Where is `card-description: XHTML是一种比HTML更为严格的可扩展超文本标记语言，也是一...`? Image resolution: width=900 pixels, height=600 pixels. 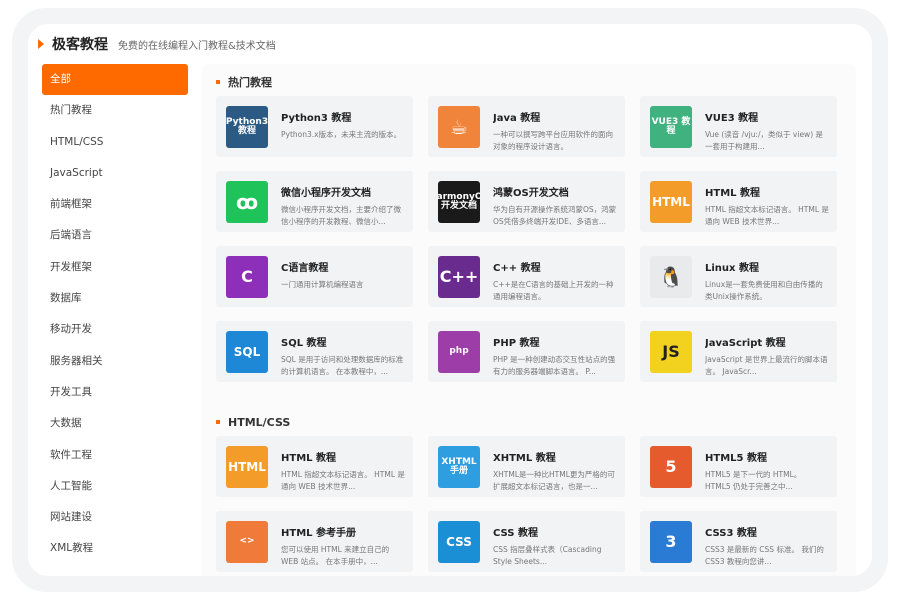 card-description: XHTML是一种比HTML更为严格的可扩展超文本标记语言，也是一... is located at coordinates (554, 480).